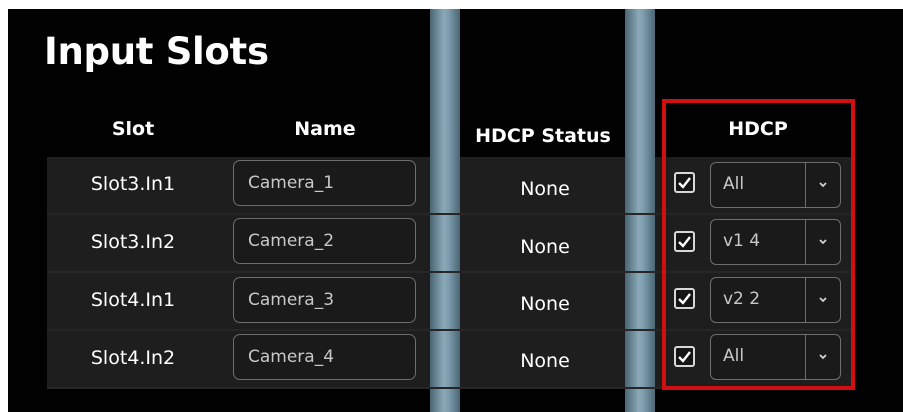 This screenshot has width=903, height=412. I want to click on hdcp-select-value: v1 4, so click(742, 241).